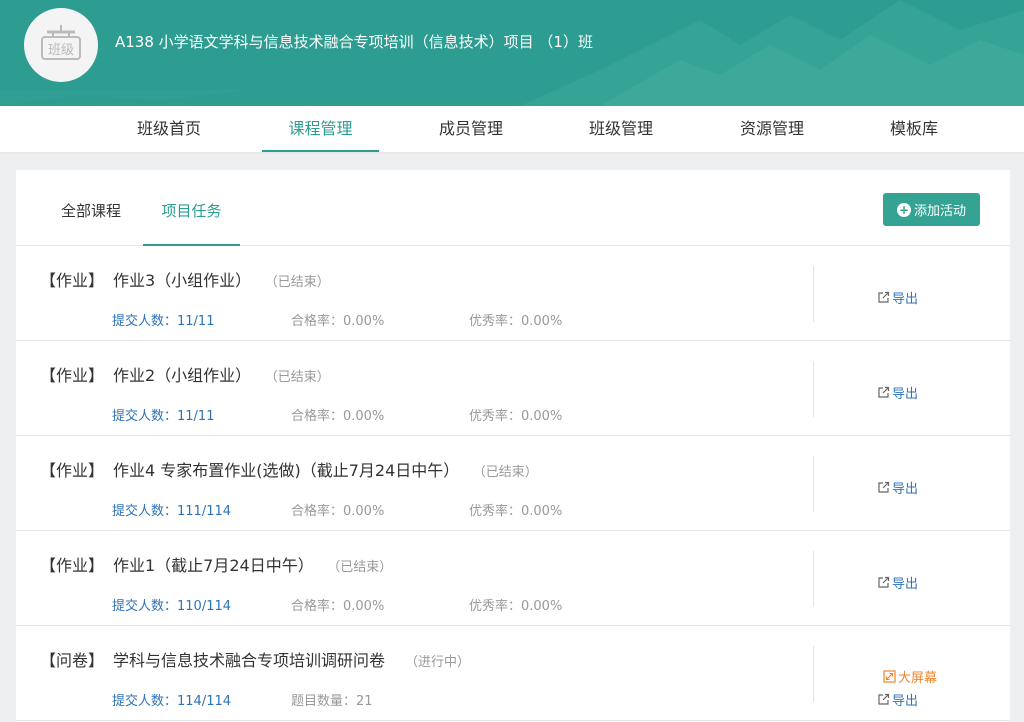  What do you see at coordinates (621, 129) in the screenshot?
I see `nav-item-class-management: 班级管理` at bounding box center [621, 129].